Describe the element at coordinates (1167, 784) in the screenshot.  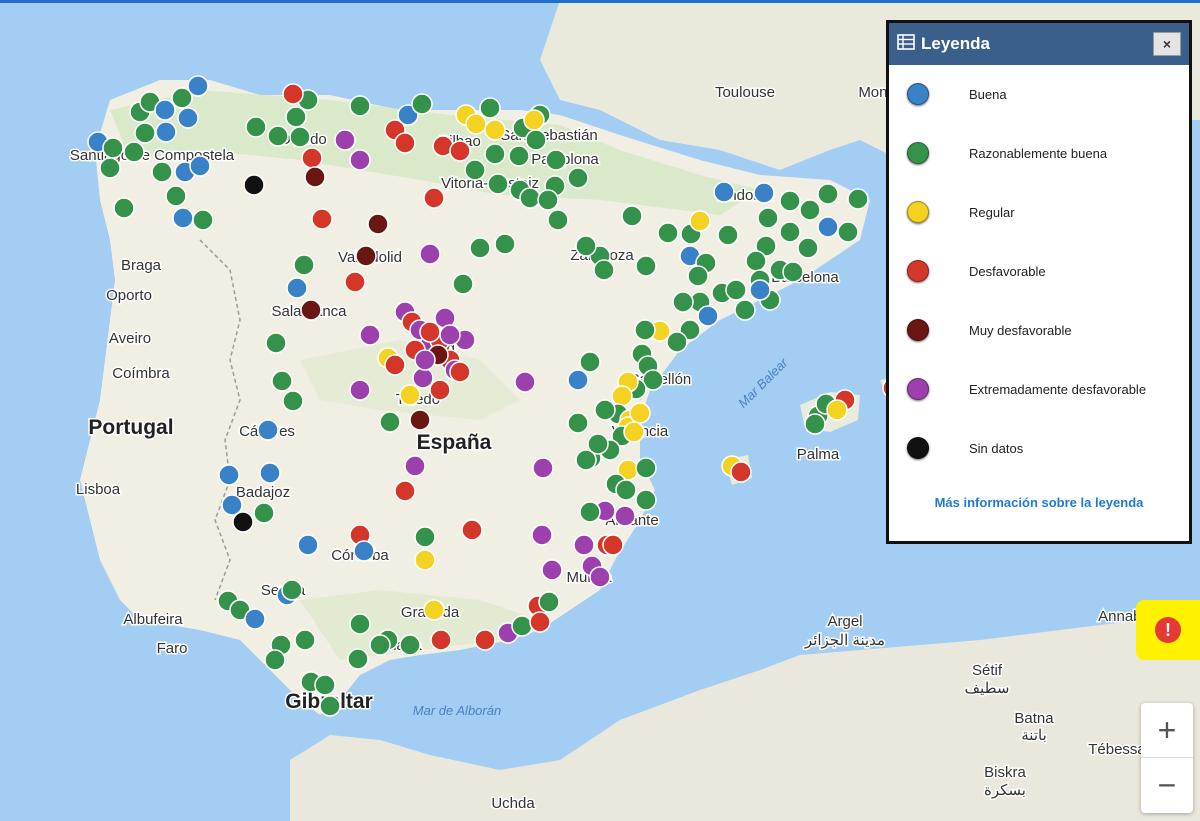
I see `zoom-out-button: −` at that location.